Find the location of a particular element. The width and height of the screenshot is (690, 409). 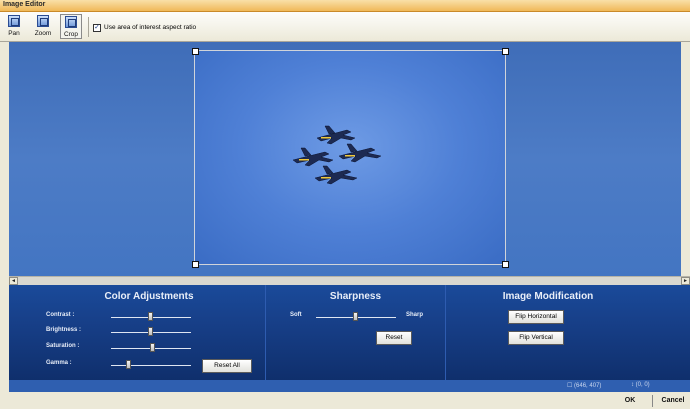

sharpness-section: Sharpness Soft Sharp Reset is located at coordinates (355, 332).